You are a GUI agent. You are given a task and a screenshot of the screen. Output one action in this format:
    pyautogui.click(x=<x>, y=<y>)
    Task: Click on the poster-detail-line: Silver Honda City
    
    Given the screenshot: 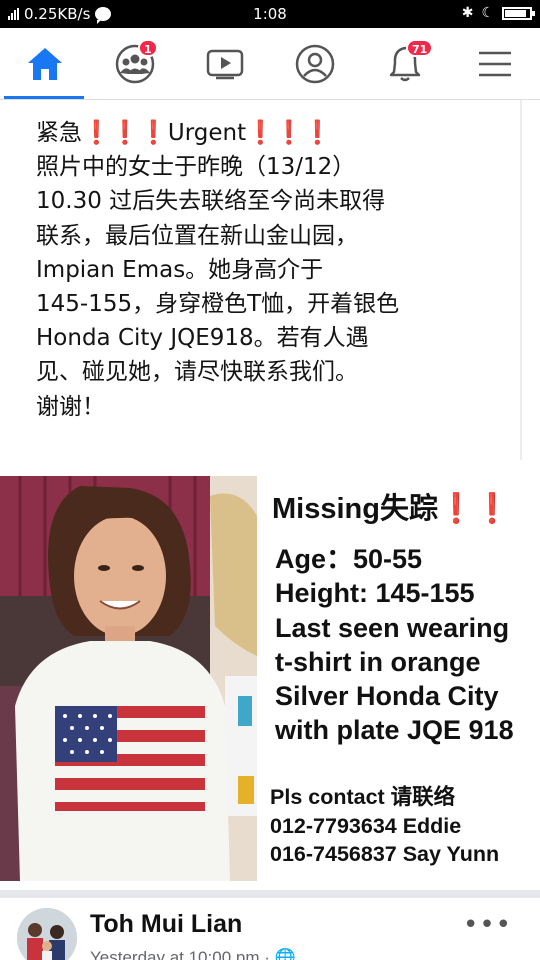 What is the action you would take?
    pyautogui.click(x=387, y=696)
    